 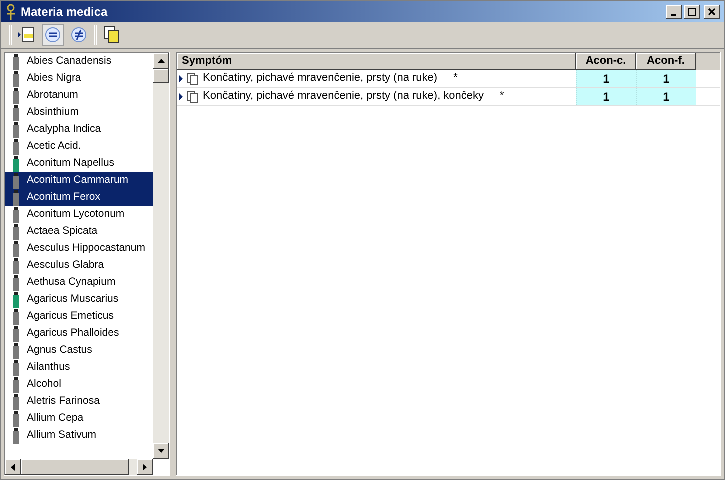 What do you see at coordinates (674, 11) in the screenshot?
I see `minimize-icon` at bounding box center [674, 11].